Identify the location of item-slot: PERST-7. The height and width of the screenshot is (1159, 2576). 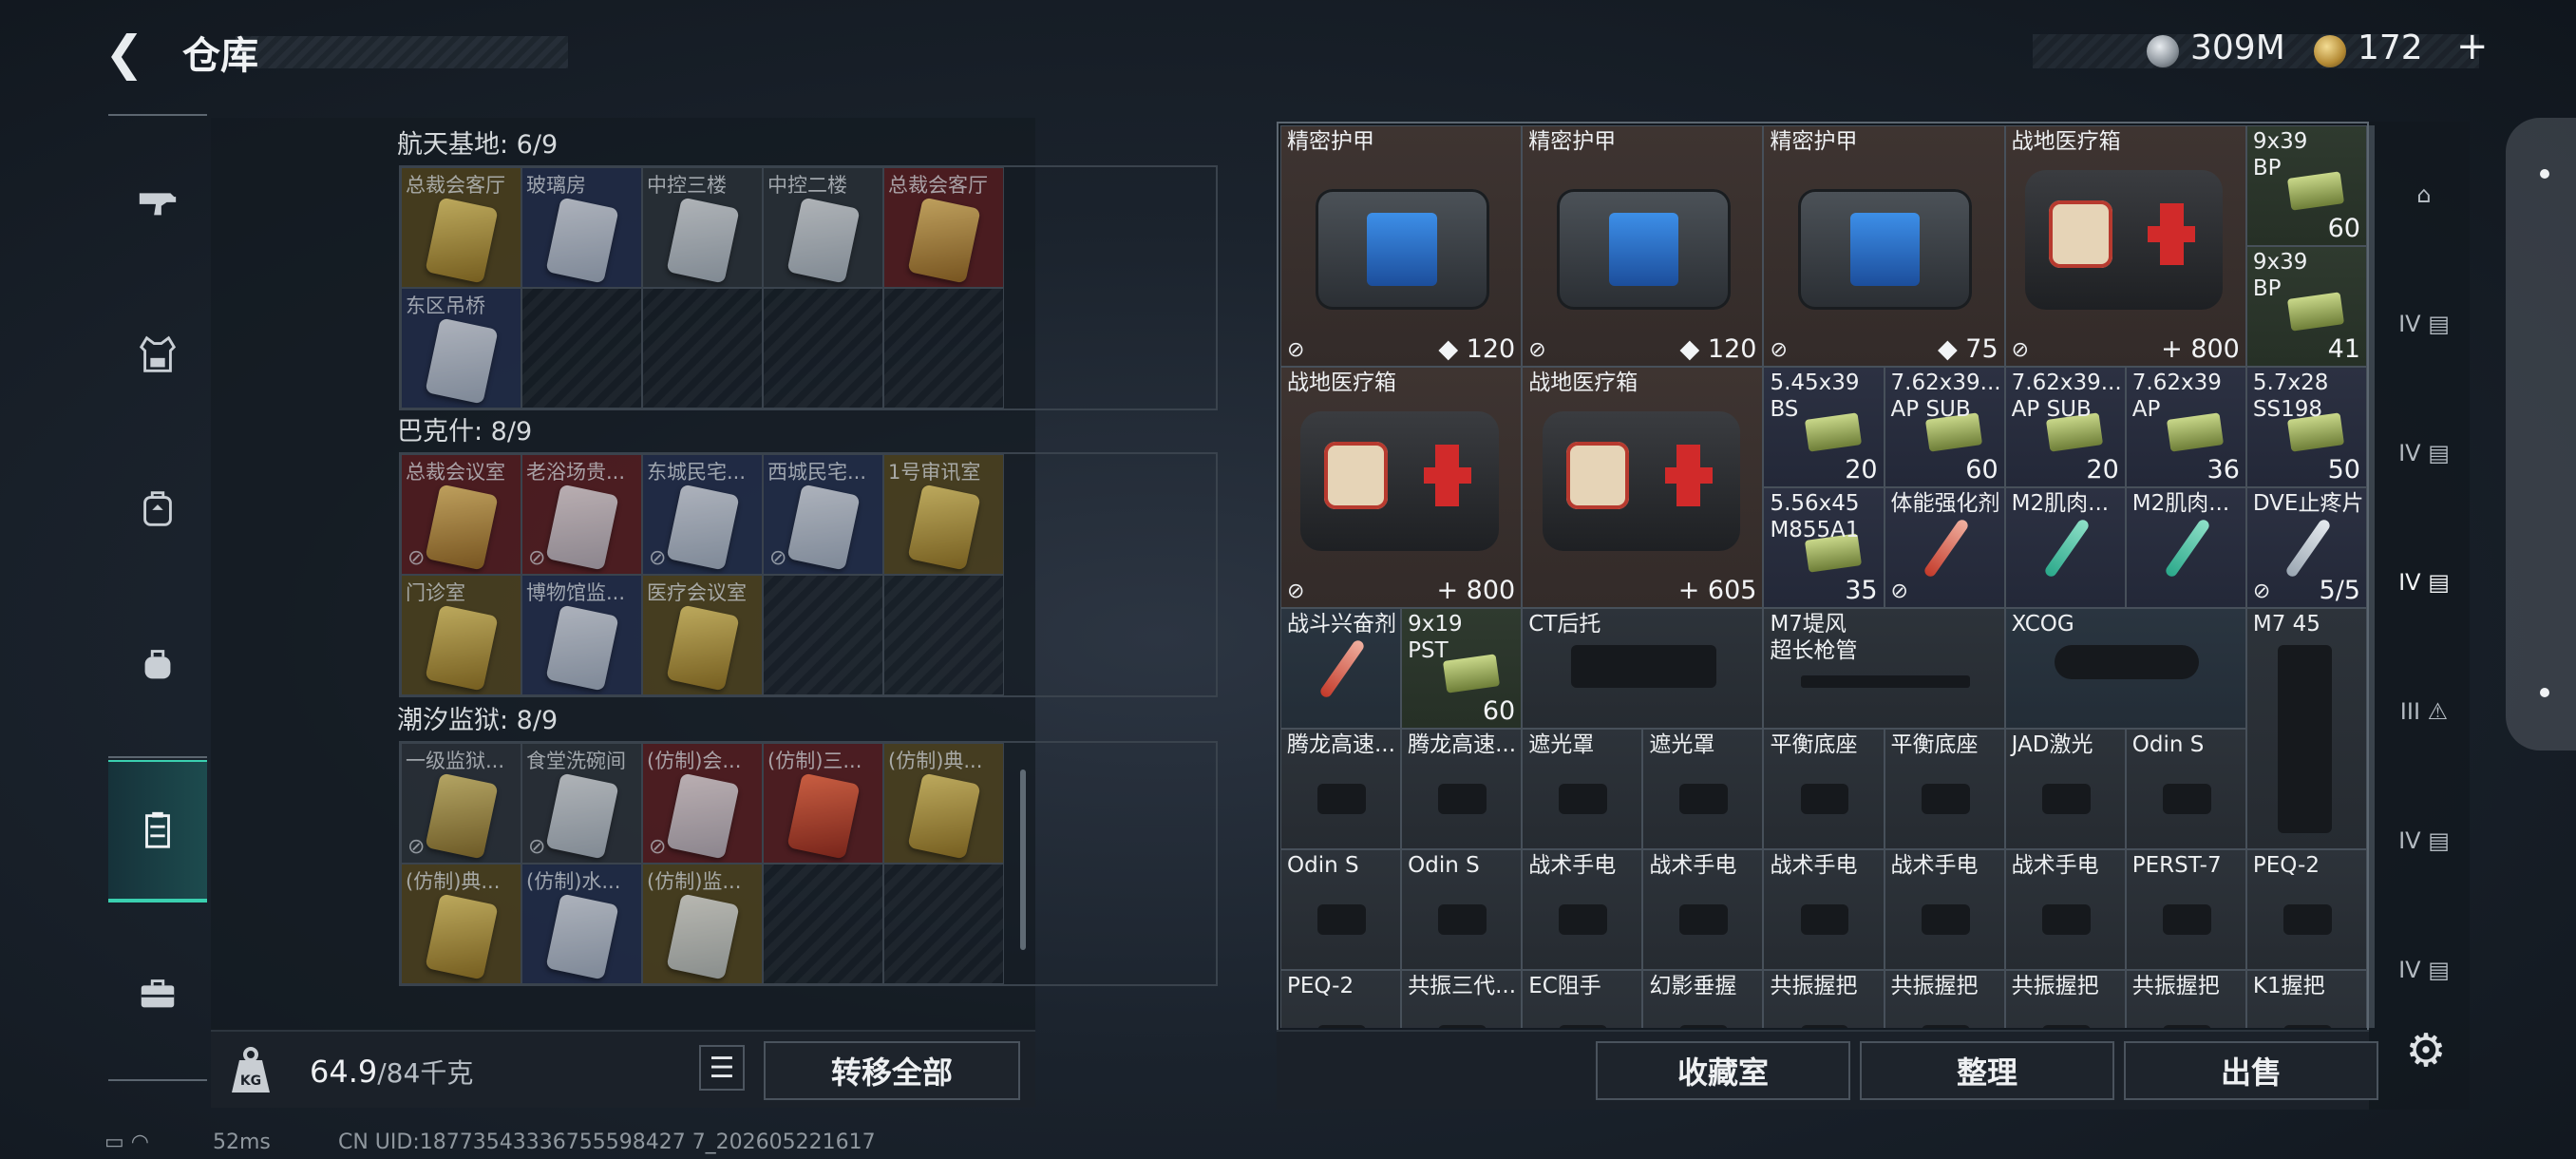
(2185, 909).